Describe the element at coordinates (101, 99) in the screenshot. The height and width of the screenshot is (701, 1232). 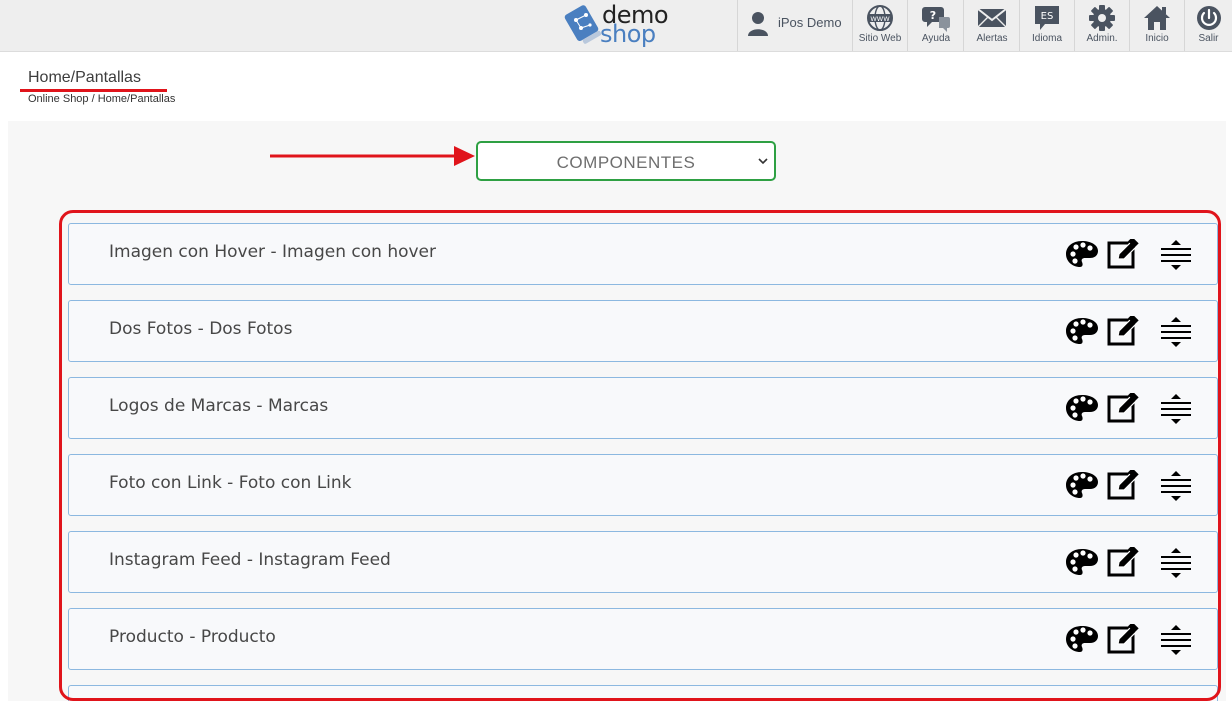
I see `breadcrumb: Online Shop / Home/Pantallas` at that location.